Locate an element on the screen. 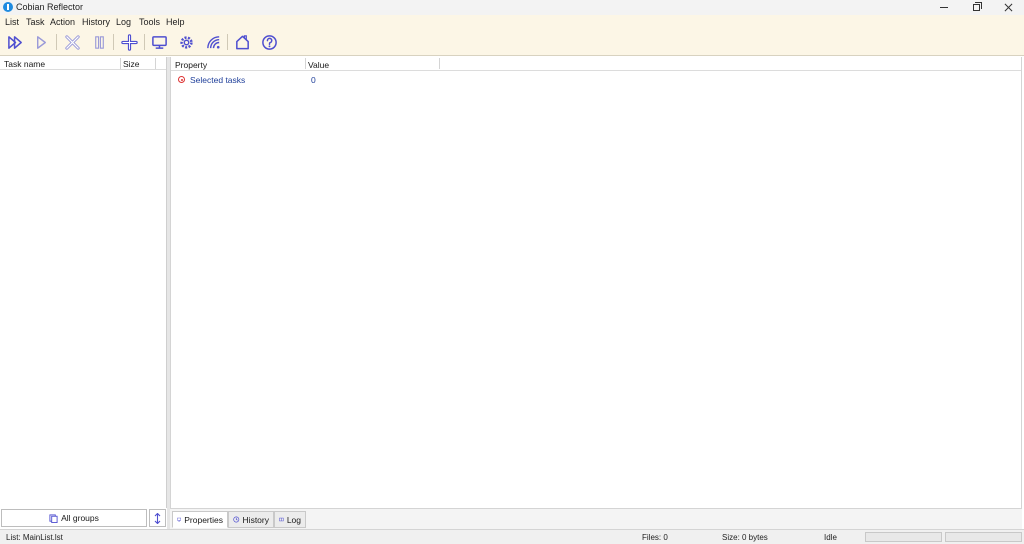  wireless-button is located at coordinates (213, 42).